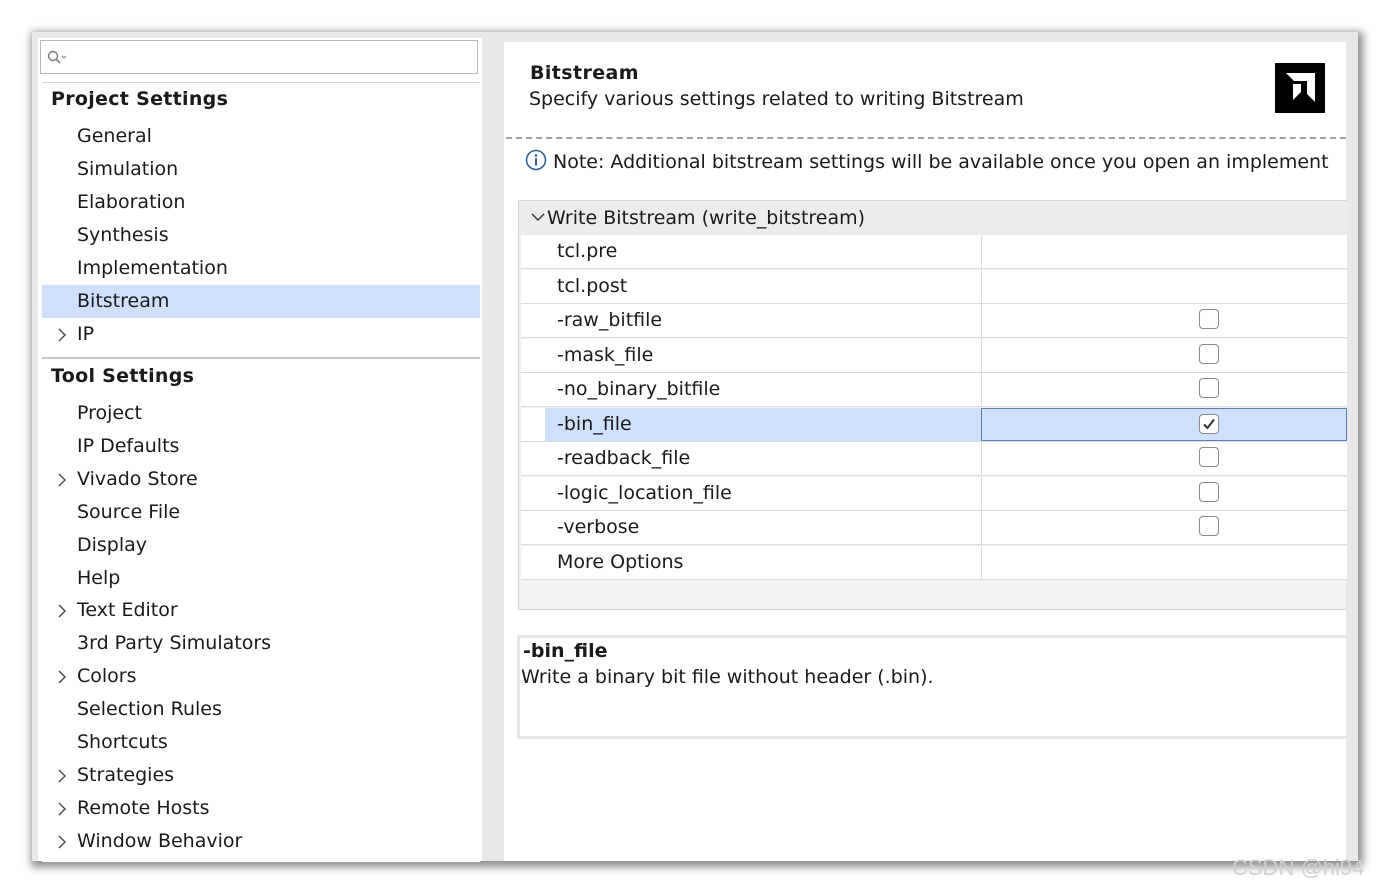 The width and height of the screenshot is (1390, 893). What do you see at coordinates (934, 562) in the screenshot?
I see `property-row-more-options: More Options` at bounding box center [934, 562].